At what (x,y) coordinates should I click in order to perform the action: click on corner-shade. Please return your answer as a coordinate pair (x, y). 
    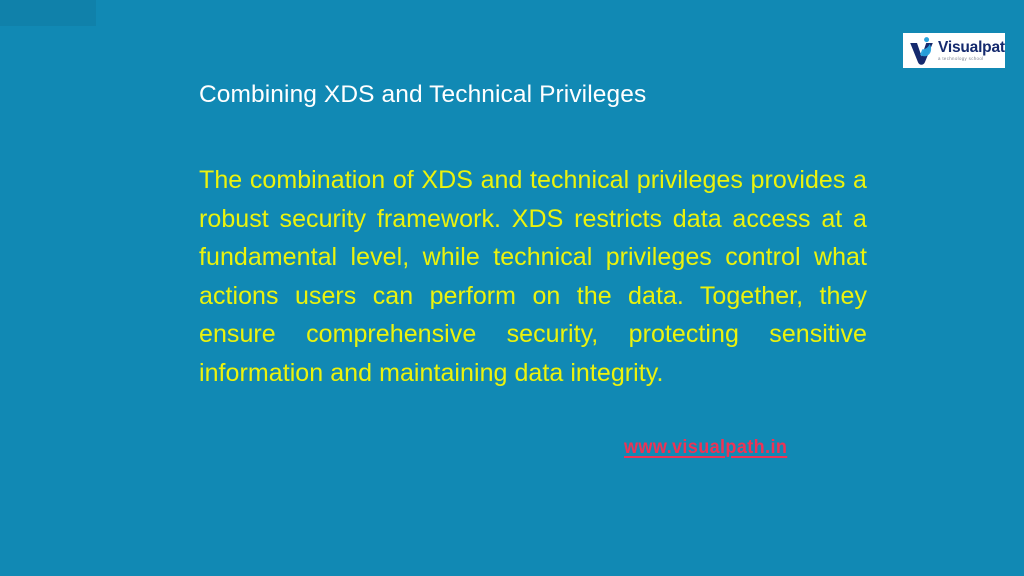
    Looking at the image, I should click on (48, 13).